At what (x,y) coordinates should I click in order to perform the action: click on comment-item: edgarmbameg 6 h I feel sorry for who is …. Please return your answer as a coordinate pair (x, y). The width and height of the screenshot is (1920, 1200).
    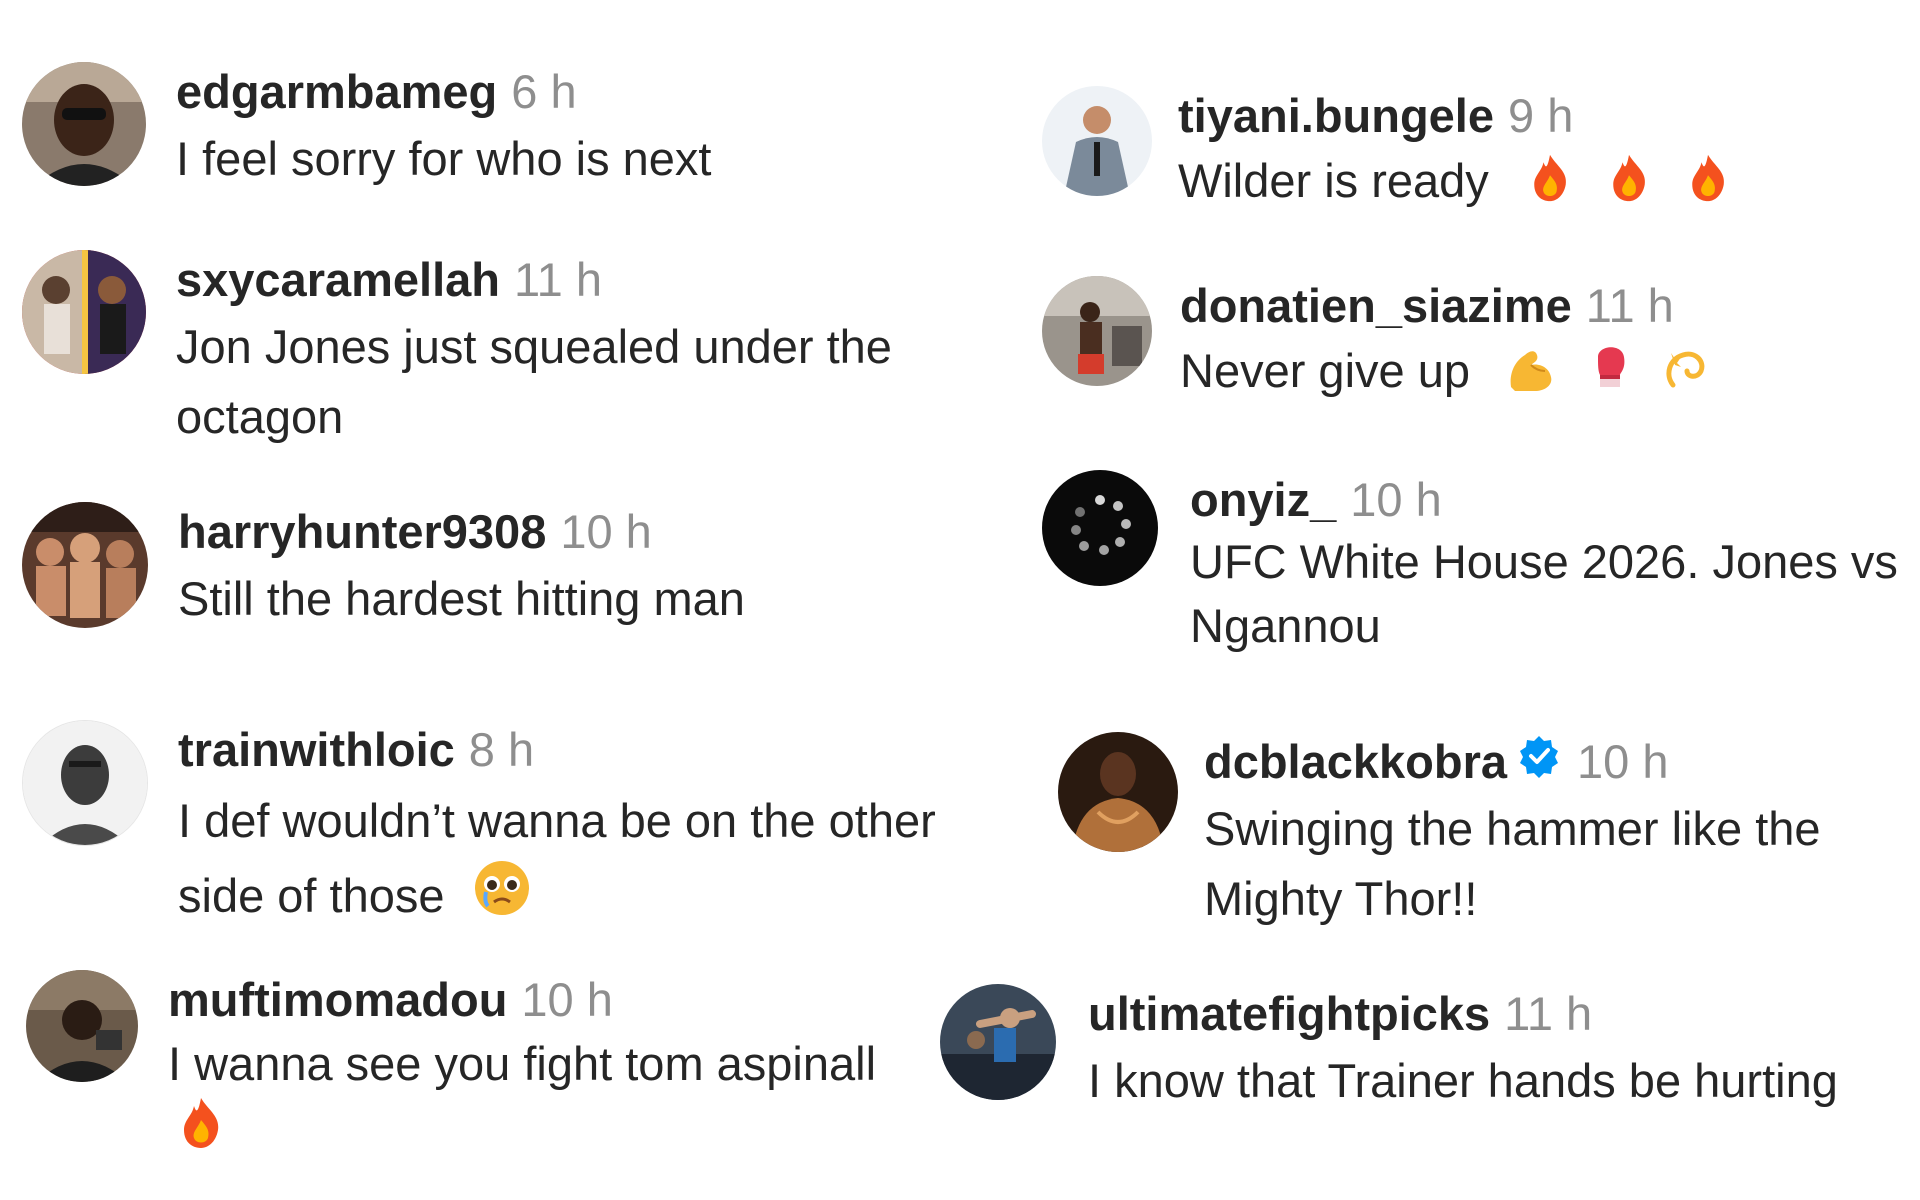
    Looking at the image, I should click on (399, 128).